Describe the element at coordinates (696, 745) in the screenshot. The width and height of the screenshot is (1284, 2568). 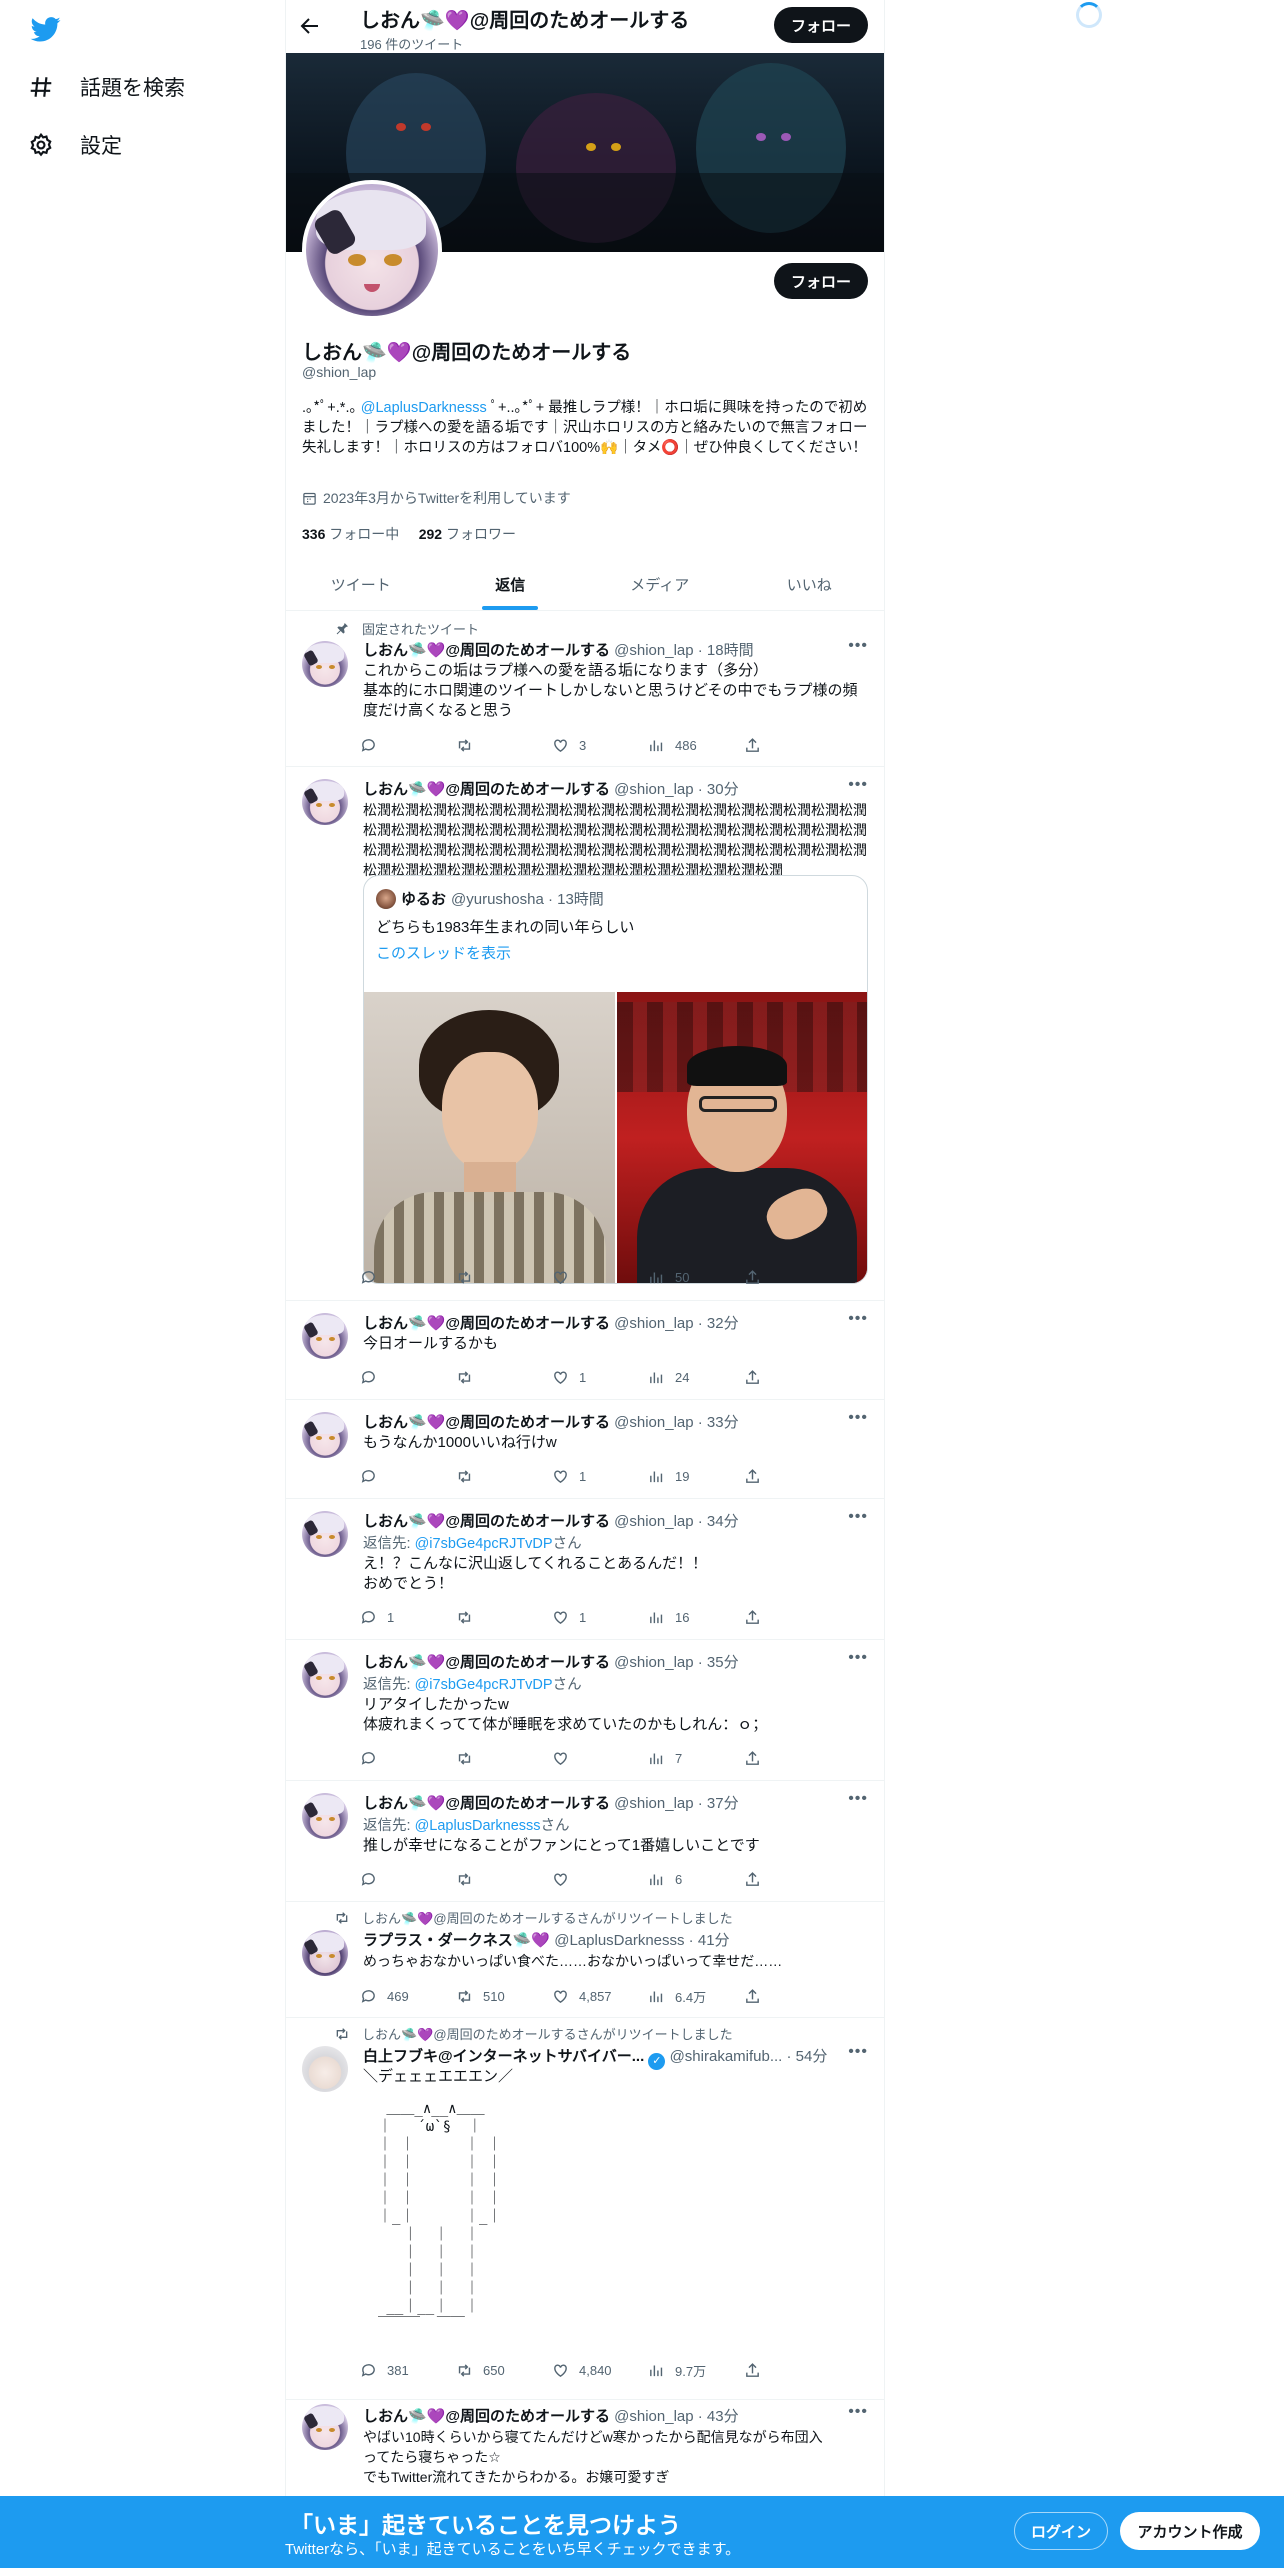
I see `views-button: 486` at that location.